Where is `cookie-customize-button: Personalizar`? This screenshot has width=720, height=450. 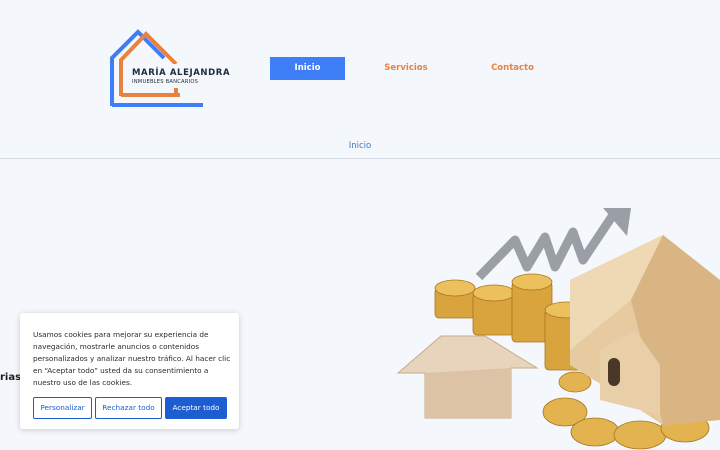
cookie-customize-button: Personalizar is located at coordinates (62, 408).